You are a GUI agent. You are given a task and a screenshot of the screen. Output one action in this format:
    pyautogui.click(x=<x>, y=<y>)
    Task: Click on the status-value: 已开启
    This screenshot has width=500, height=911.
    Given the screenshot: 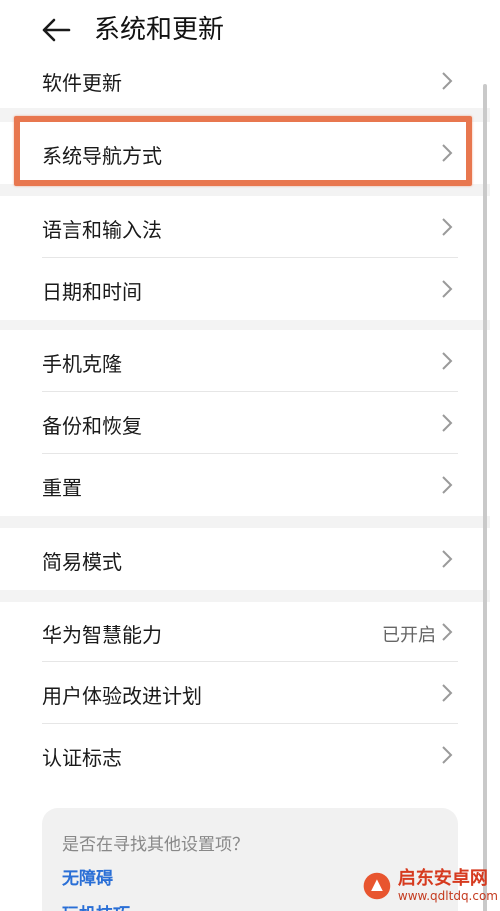 What is the action you would take?
    pyautogui.click(x=409, y=635)
    